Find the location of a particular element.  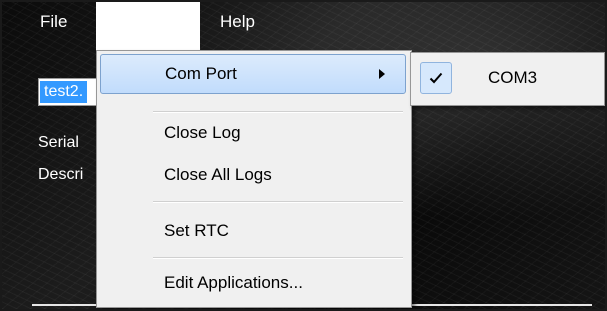

submenu-item-com3: COM3 is located at coordinates (507, 78).